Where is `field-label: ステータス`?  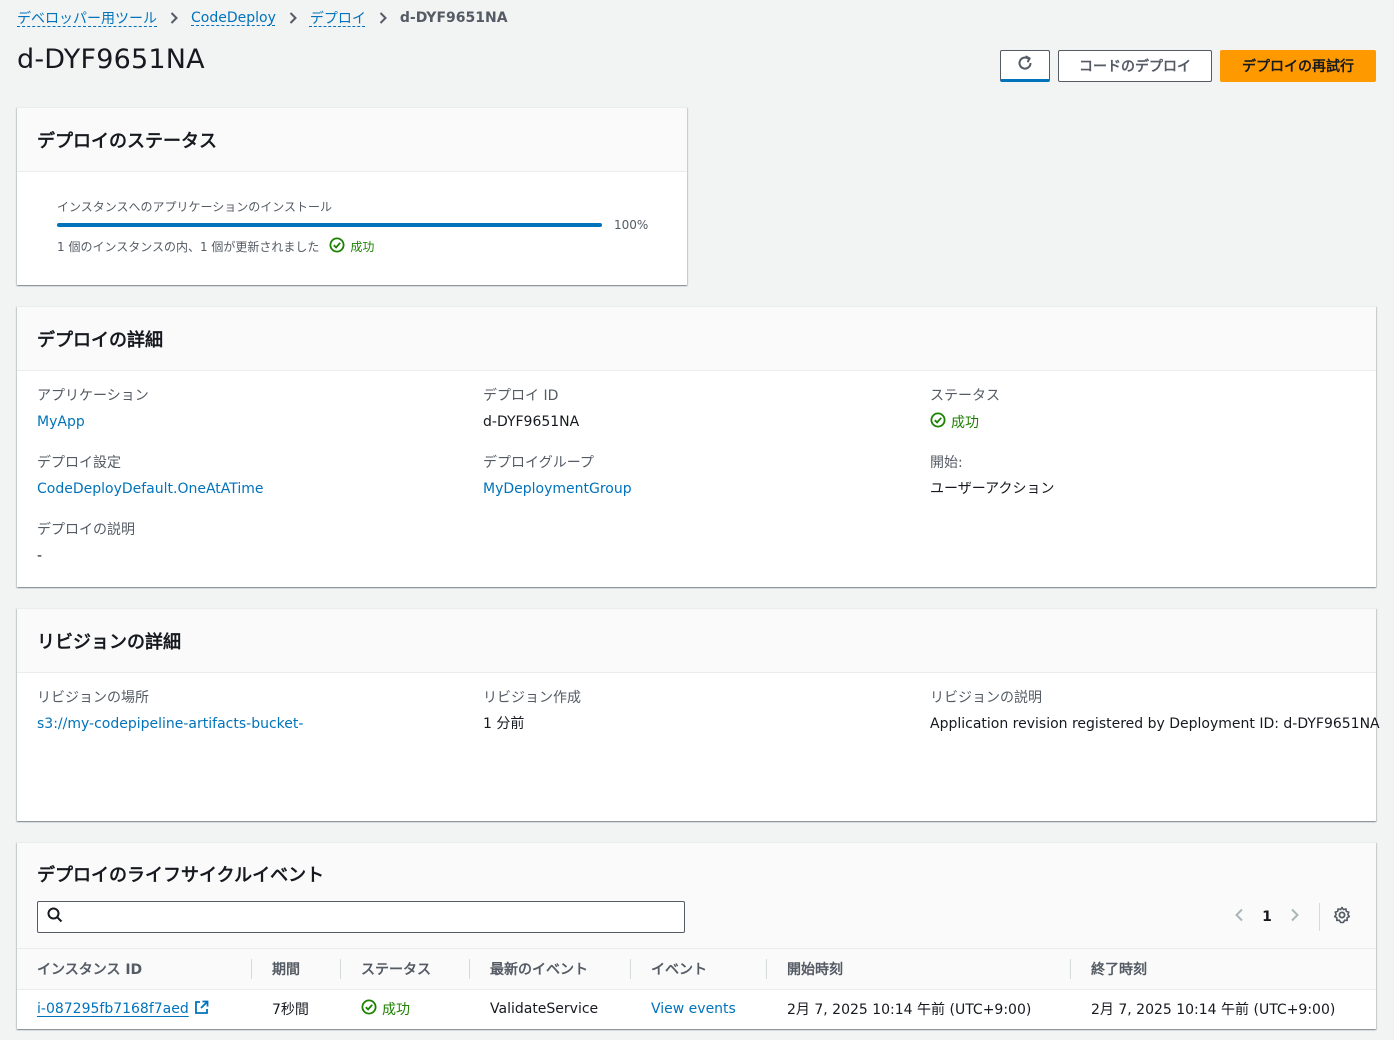 field-label: ステータス is located at coordinates (965, 396).